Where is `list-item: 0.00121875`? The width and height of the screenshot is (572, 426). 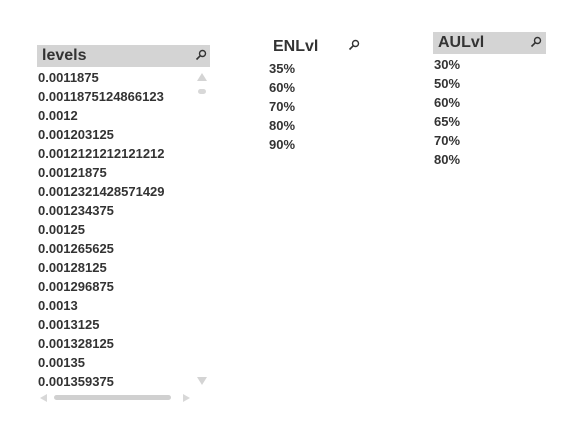 list-item: 0.00121875 is located at coordinates (72, 172).